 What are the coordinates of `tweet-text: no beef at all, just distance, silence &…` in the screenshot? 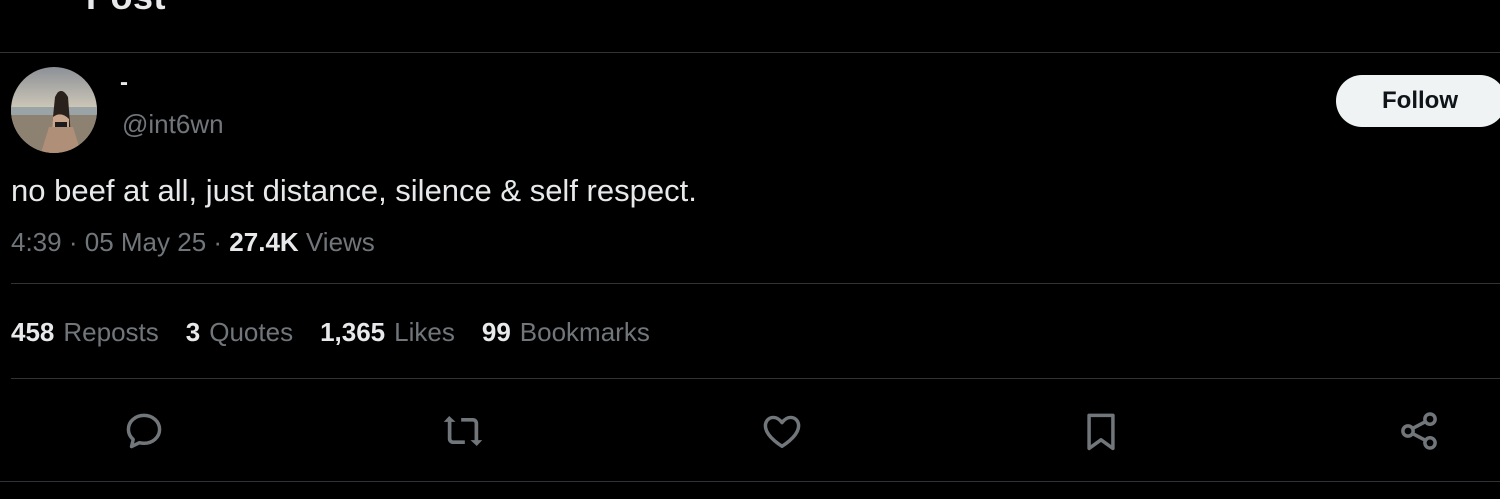 It's located at (354, 190).